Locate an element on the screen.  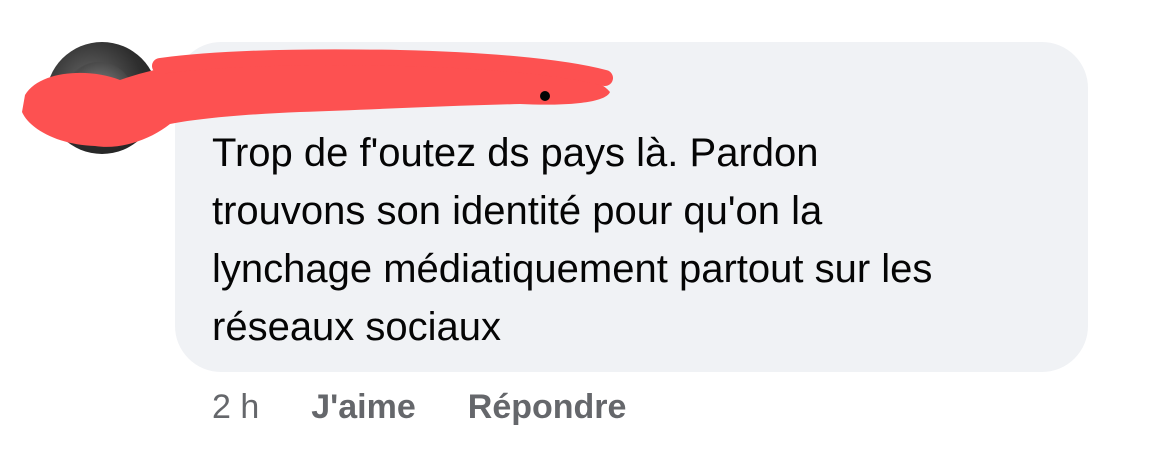
comment-line: lynchage médiatiquement partout sur les is located at coordinates (572, 269).